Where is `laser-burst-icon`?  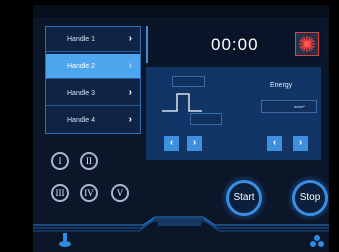 laser-burst-icon is located at coordinates (307, 44).